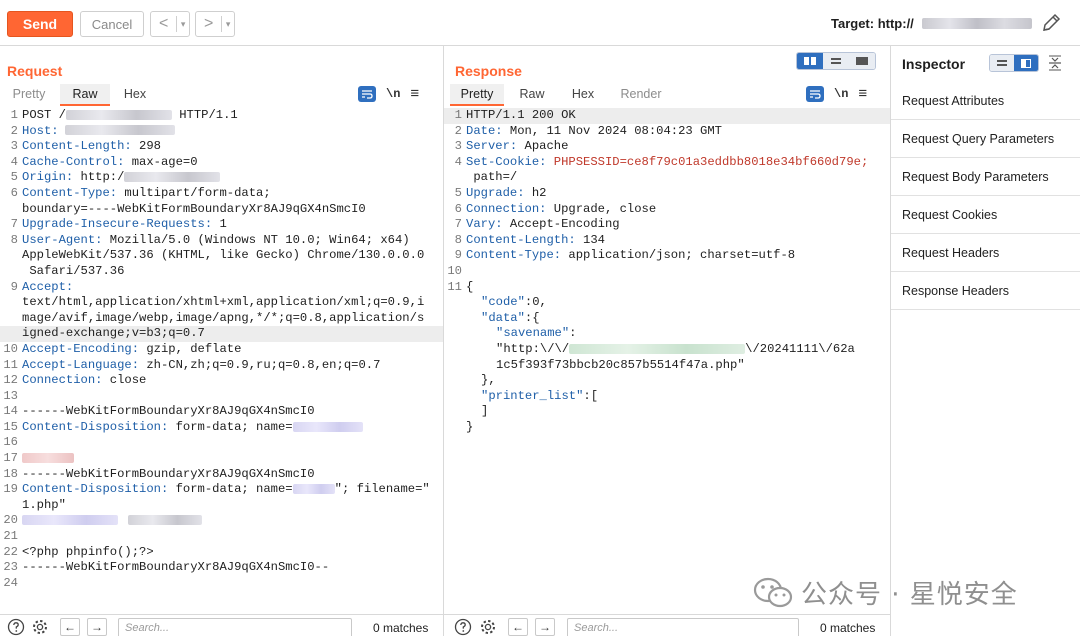 The image size is (1080, 636). What do you see at coordinates (985, 253) in the screenshot?
I see `inspector-request-headers: Request Headers` at bounding box center [985, 253].